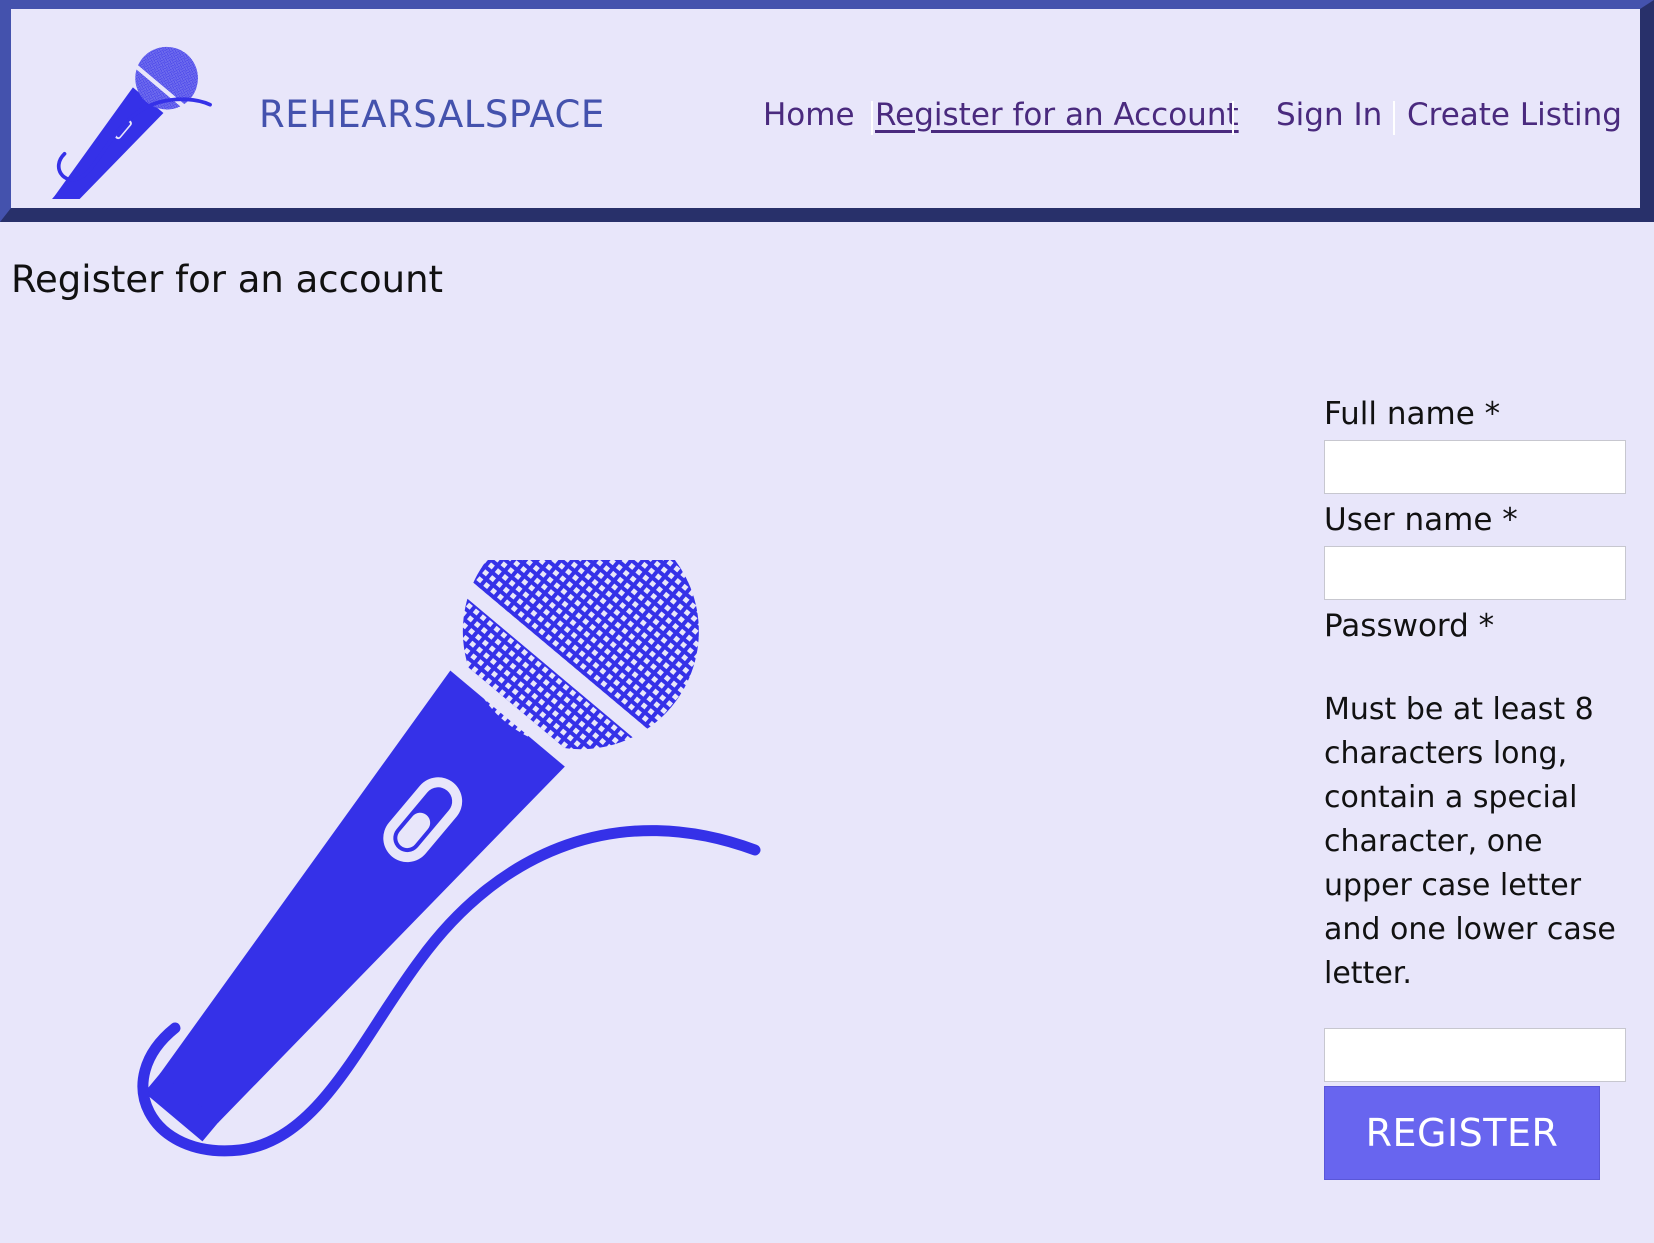  I want to click on full-name-input, so click(1475, 467).